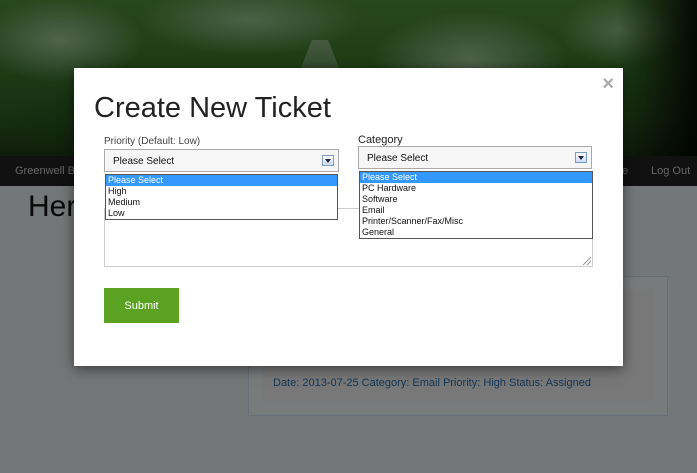  I want to click on category-selected-value: Please Select, so click(398, 158).